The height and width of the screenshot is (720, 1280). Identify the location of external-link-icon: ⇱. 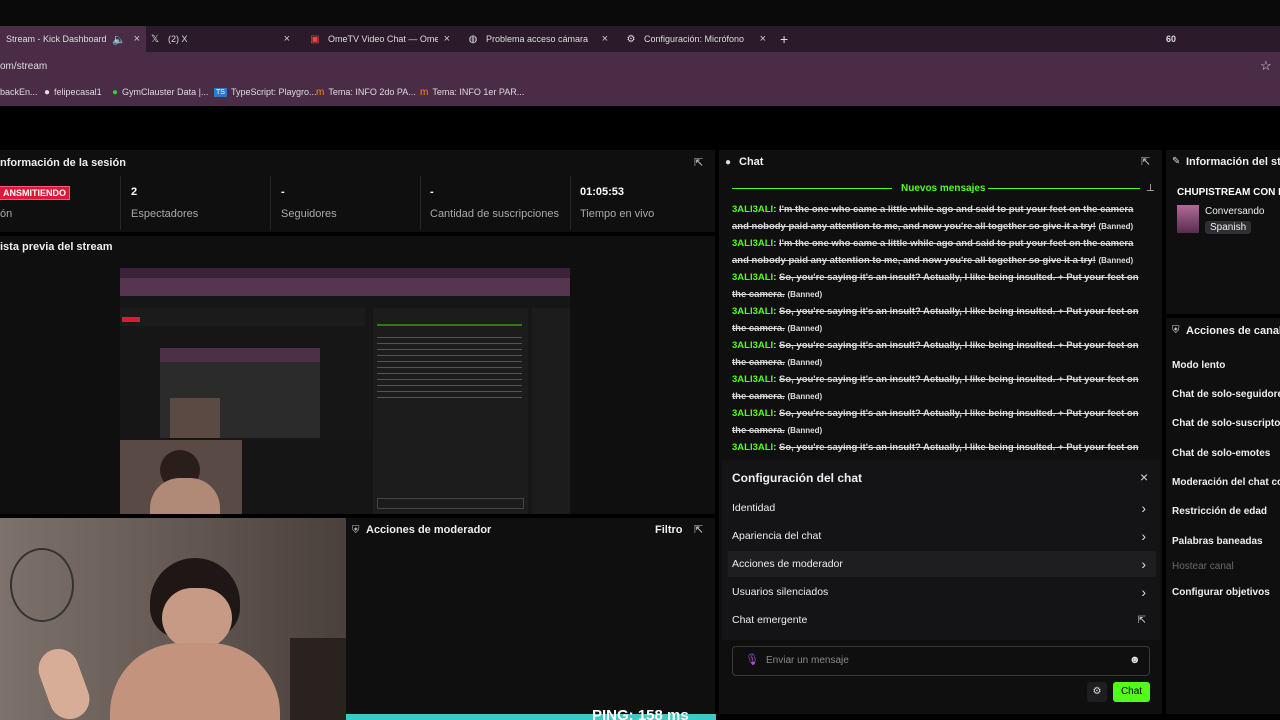
(1141, 620).